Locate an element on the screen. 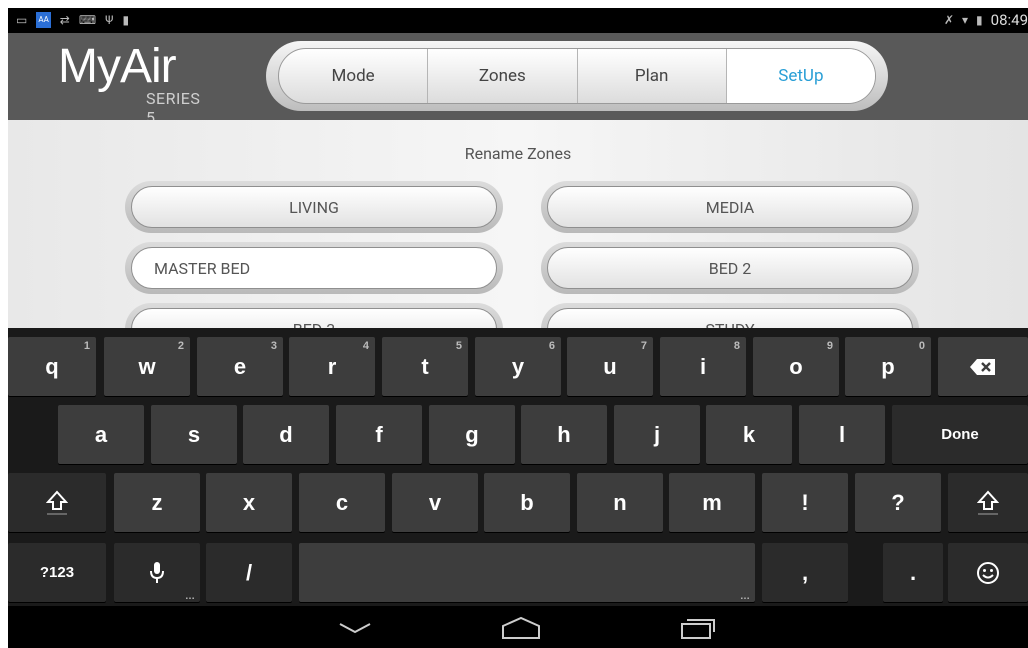 The image size is (1028, 648). symbols-key: ?123 is located at coordinates (57, 572).